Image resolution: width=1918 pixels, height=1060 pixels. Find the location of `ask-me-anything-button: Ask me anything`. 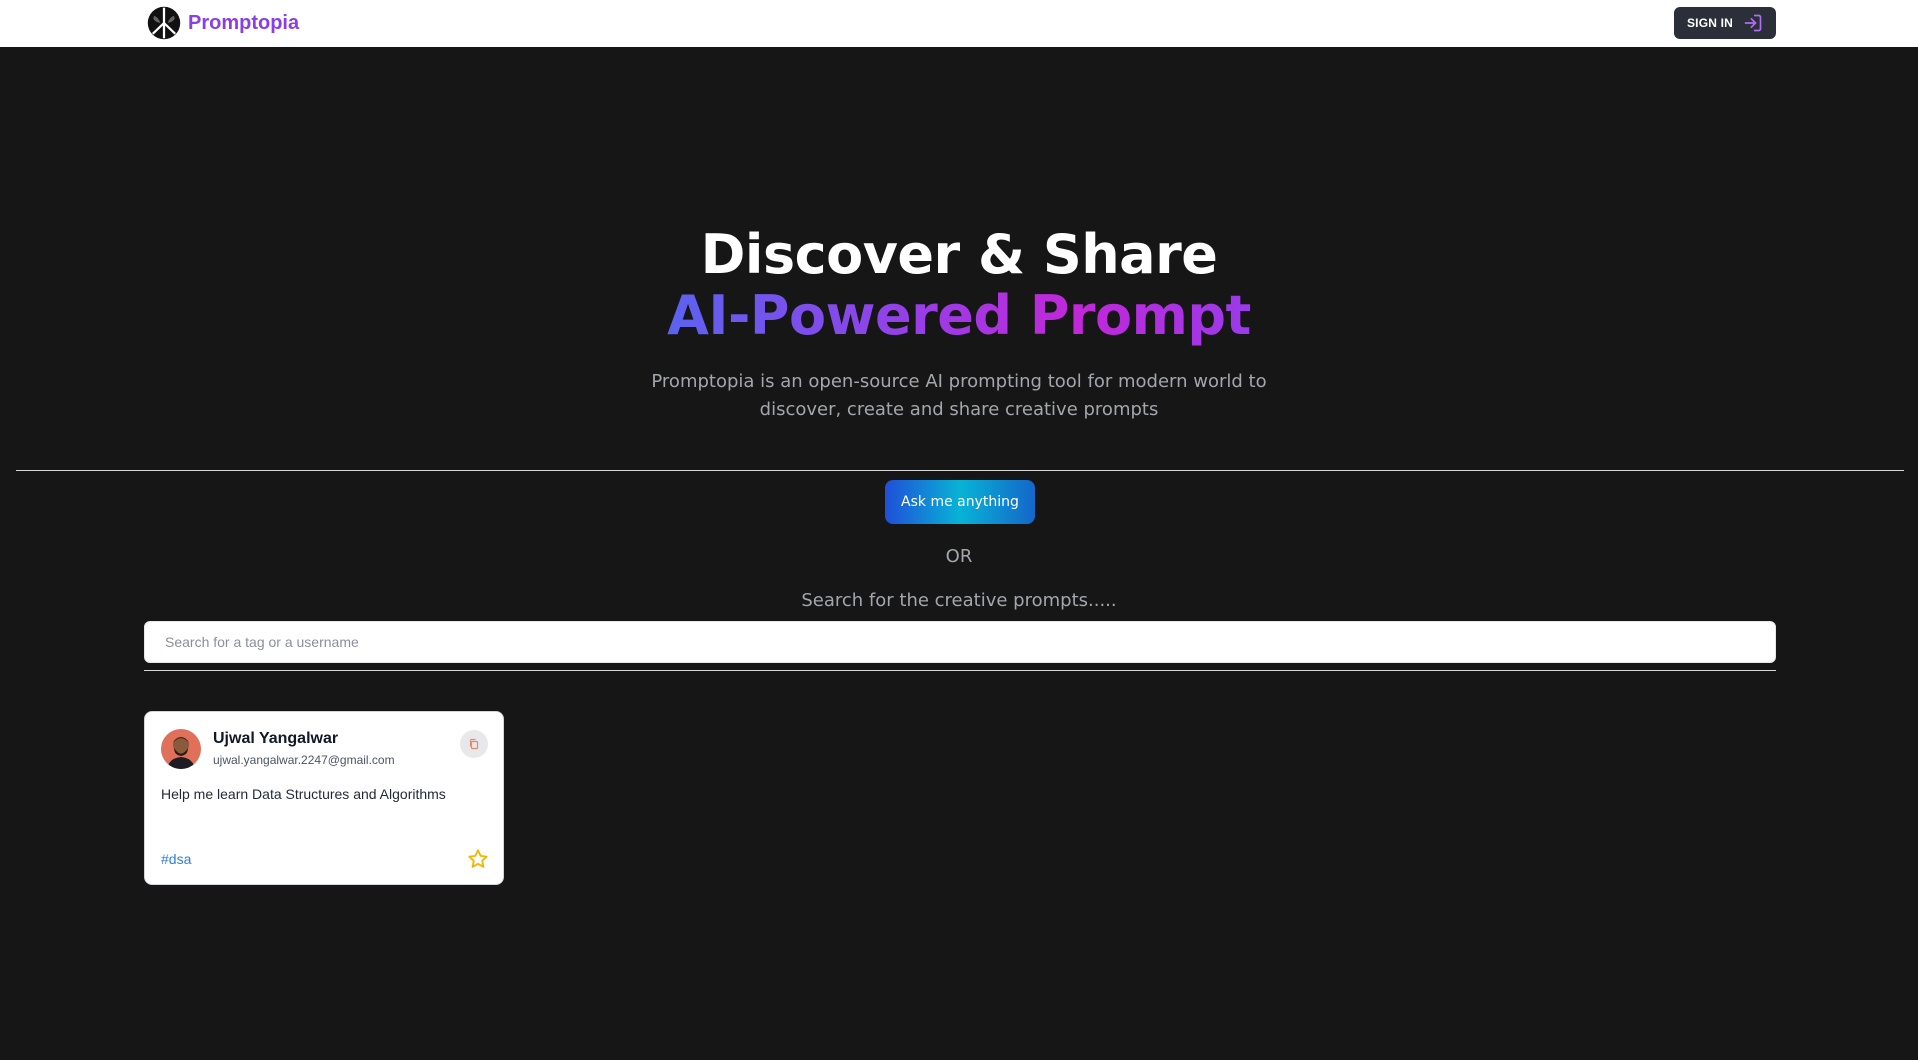

ask-me-anything-button: Ask me anything is located at coordinates (960, 502).